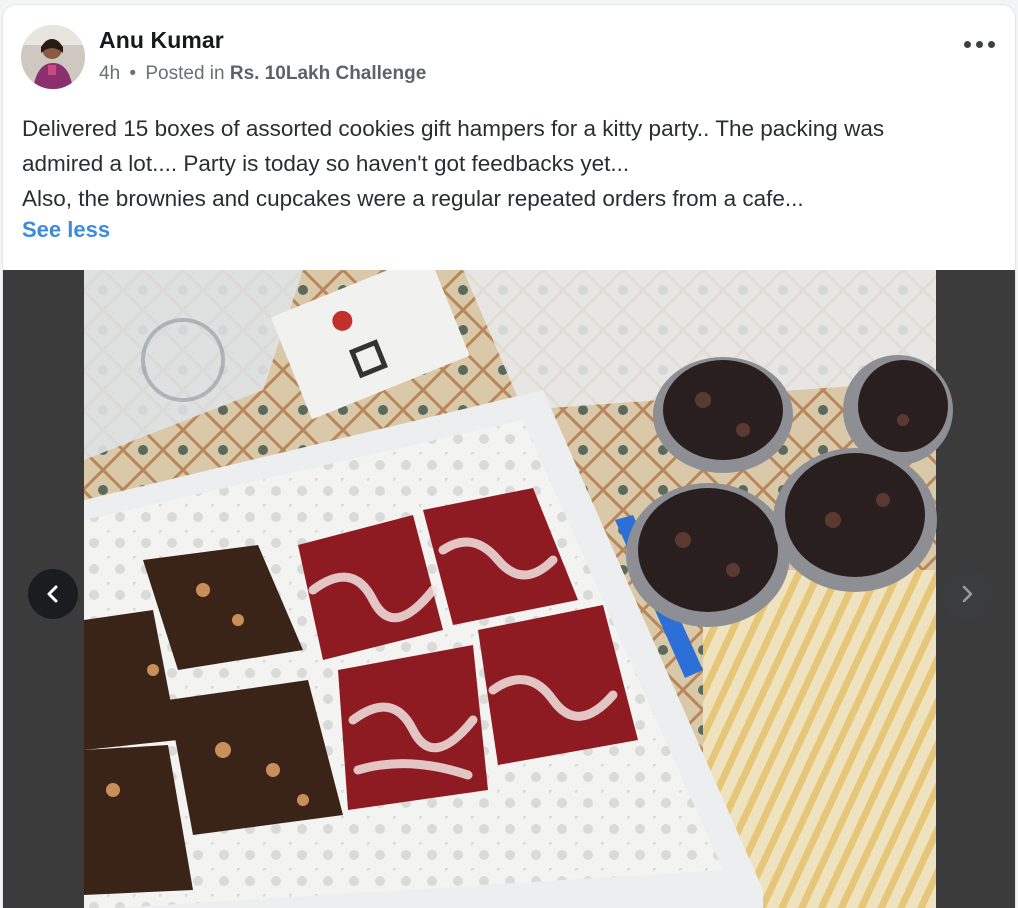  I want to click on see-less-link: See less, so click(66, 230).